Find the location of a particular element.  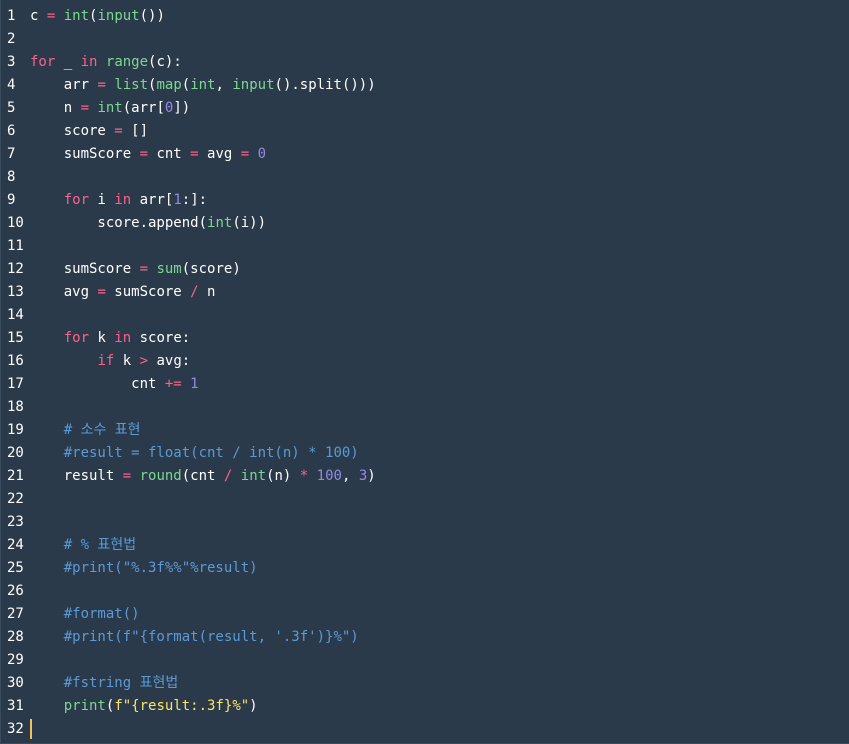

code-token: int is located at coordinates (253, 476).